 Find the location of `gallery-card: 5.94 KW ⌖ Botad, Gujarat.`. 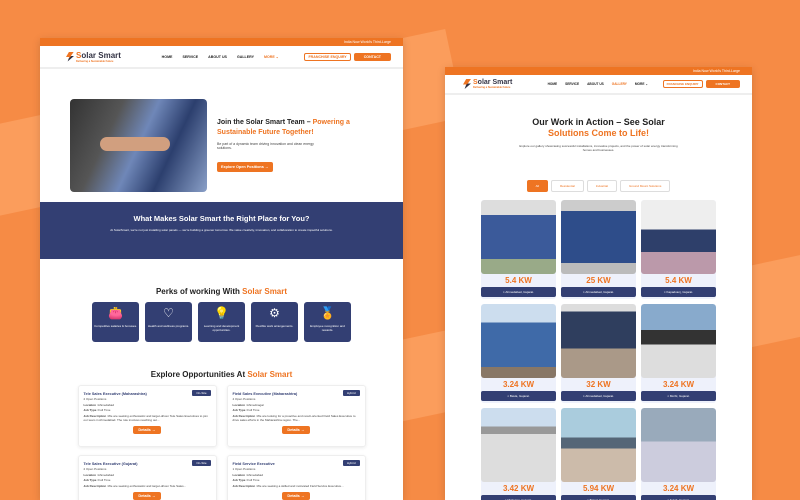

gallery-card: 5.94 KW ⌖ Botad, Gujarat. is located at coordinates (598, 453).